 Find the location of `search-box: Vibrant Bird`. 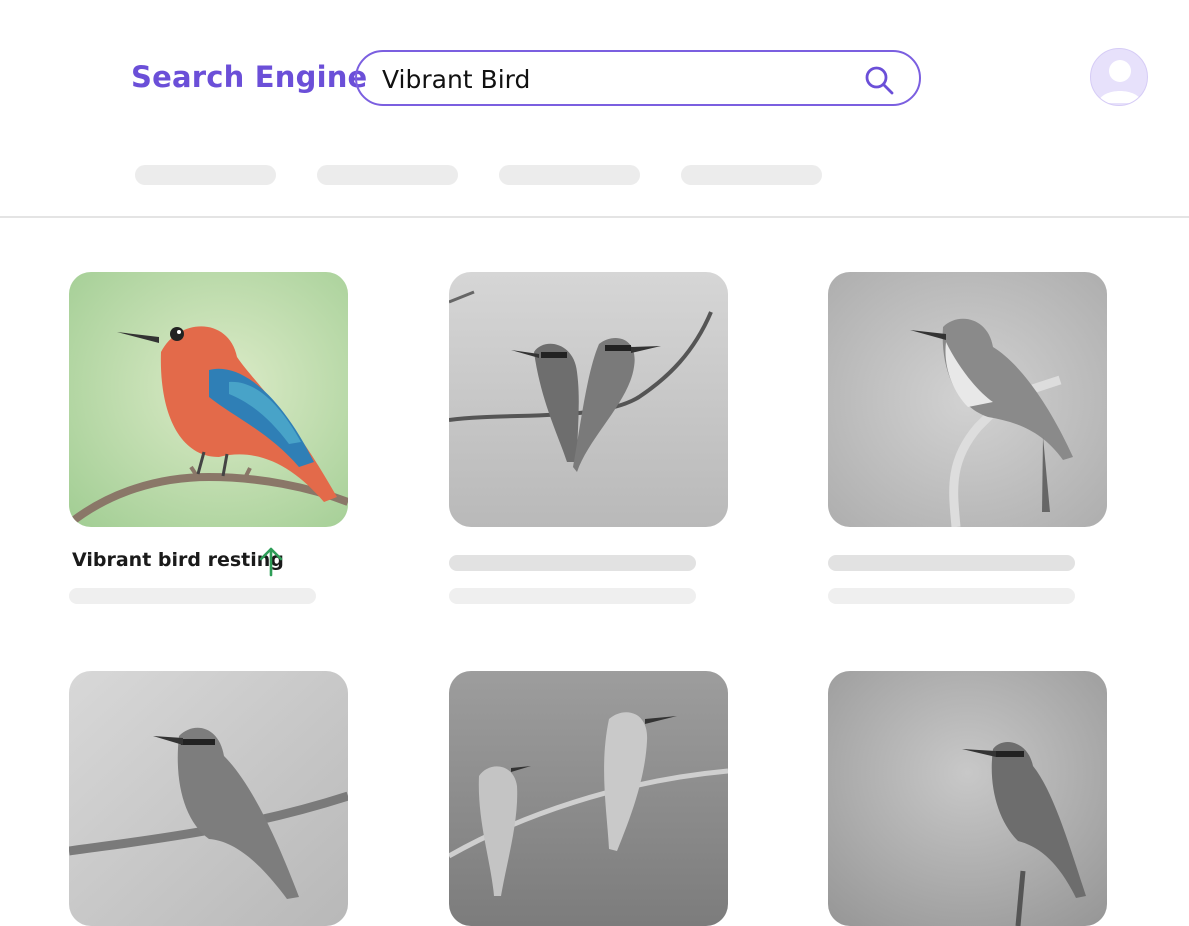

search-box: Vibrant Bird is located at coordinates (638, 78).